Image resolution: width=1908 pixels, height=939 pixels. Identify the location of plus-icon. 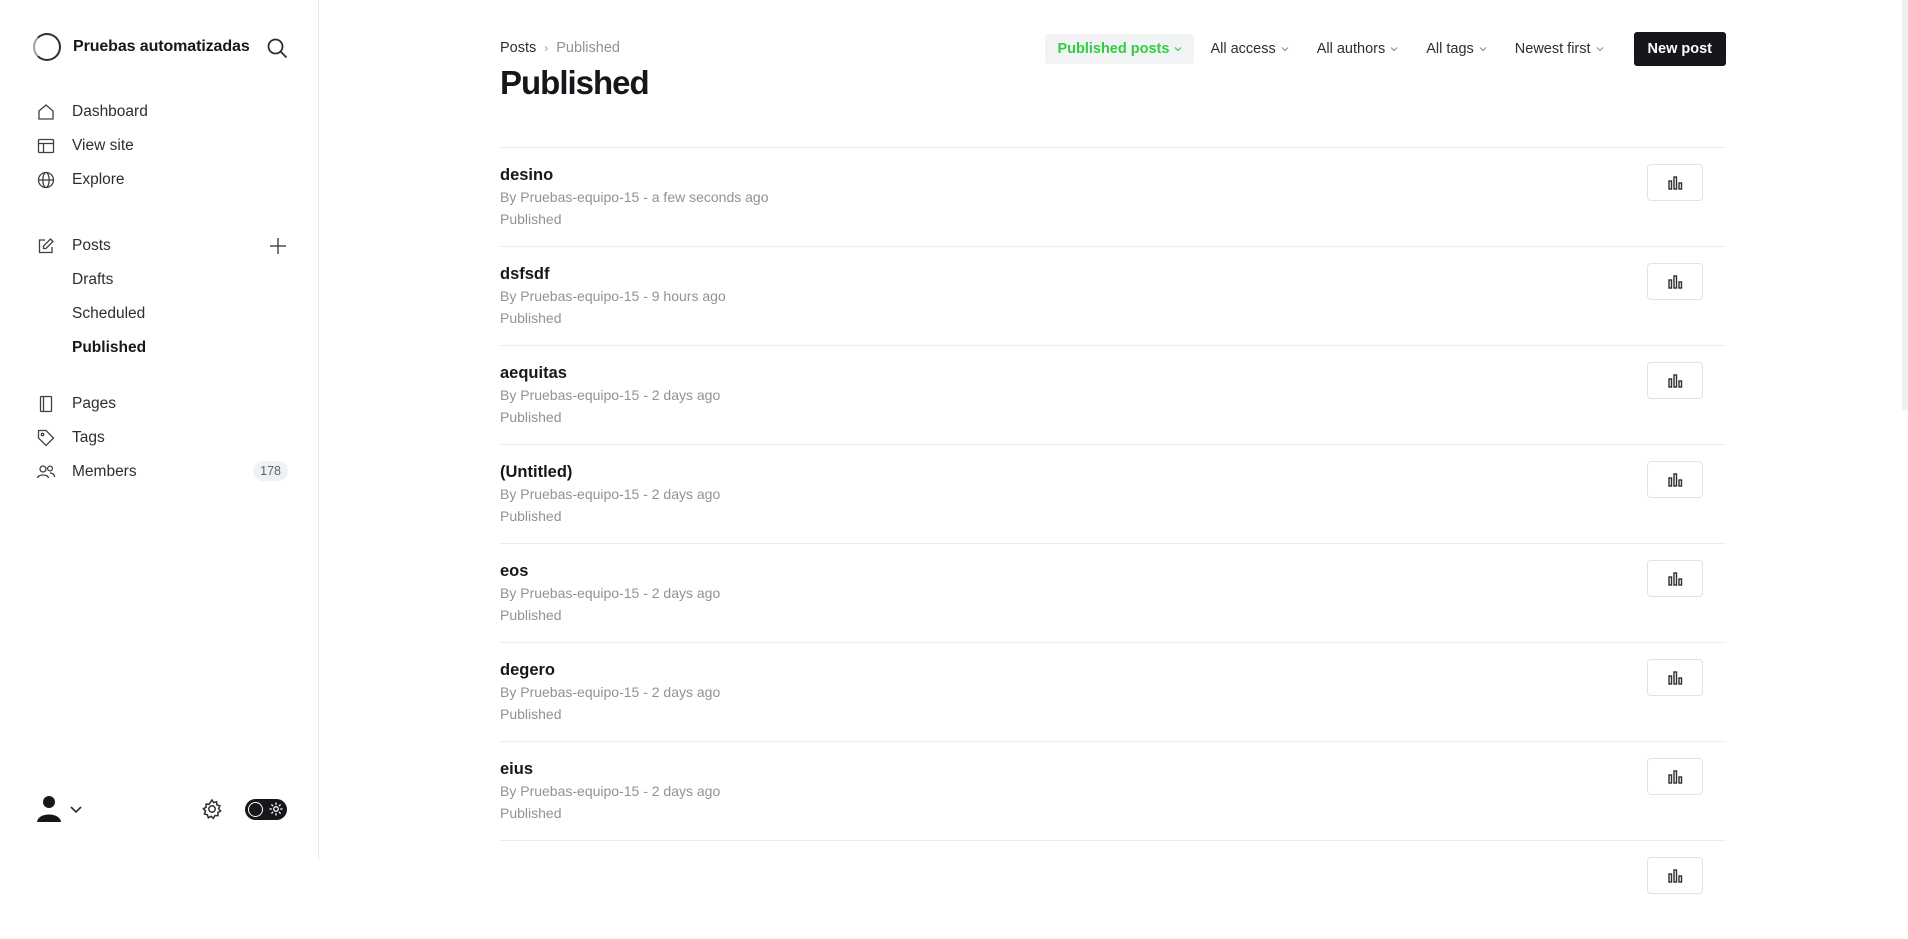
(278, 246).